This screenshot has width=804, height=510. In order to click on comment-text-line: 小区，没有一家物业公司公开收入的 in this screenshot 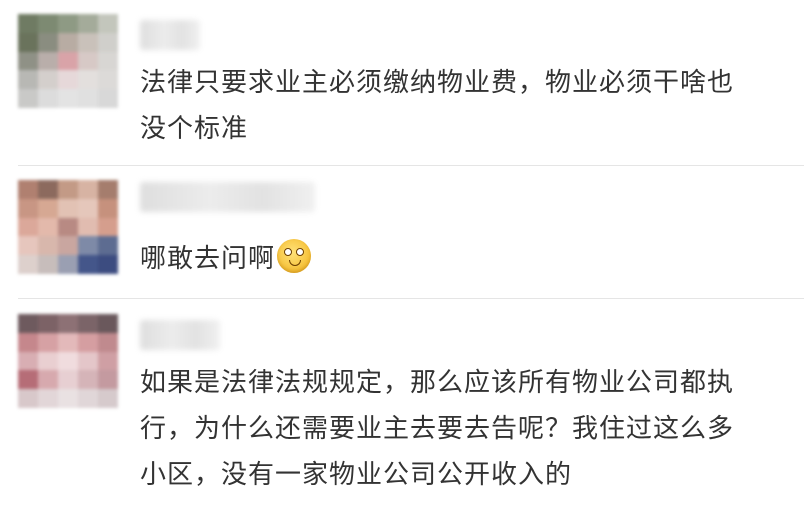, I will do `click(356, 475)`.